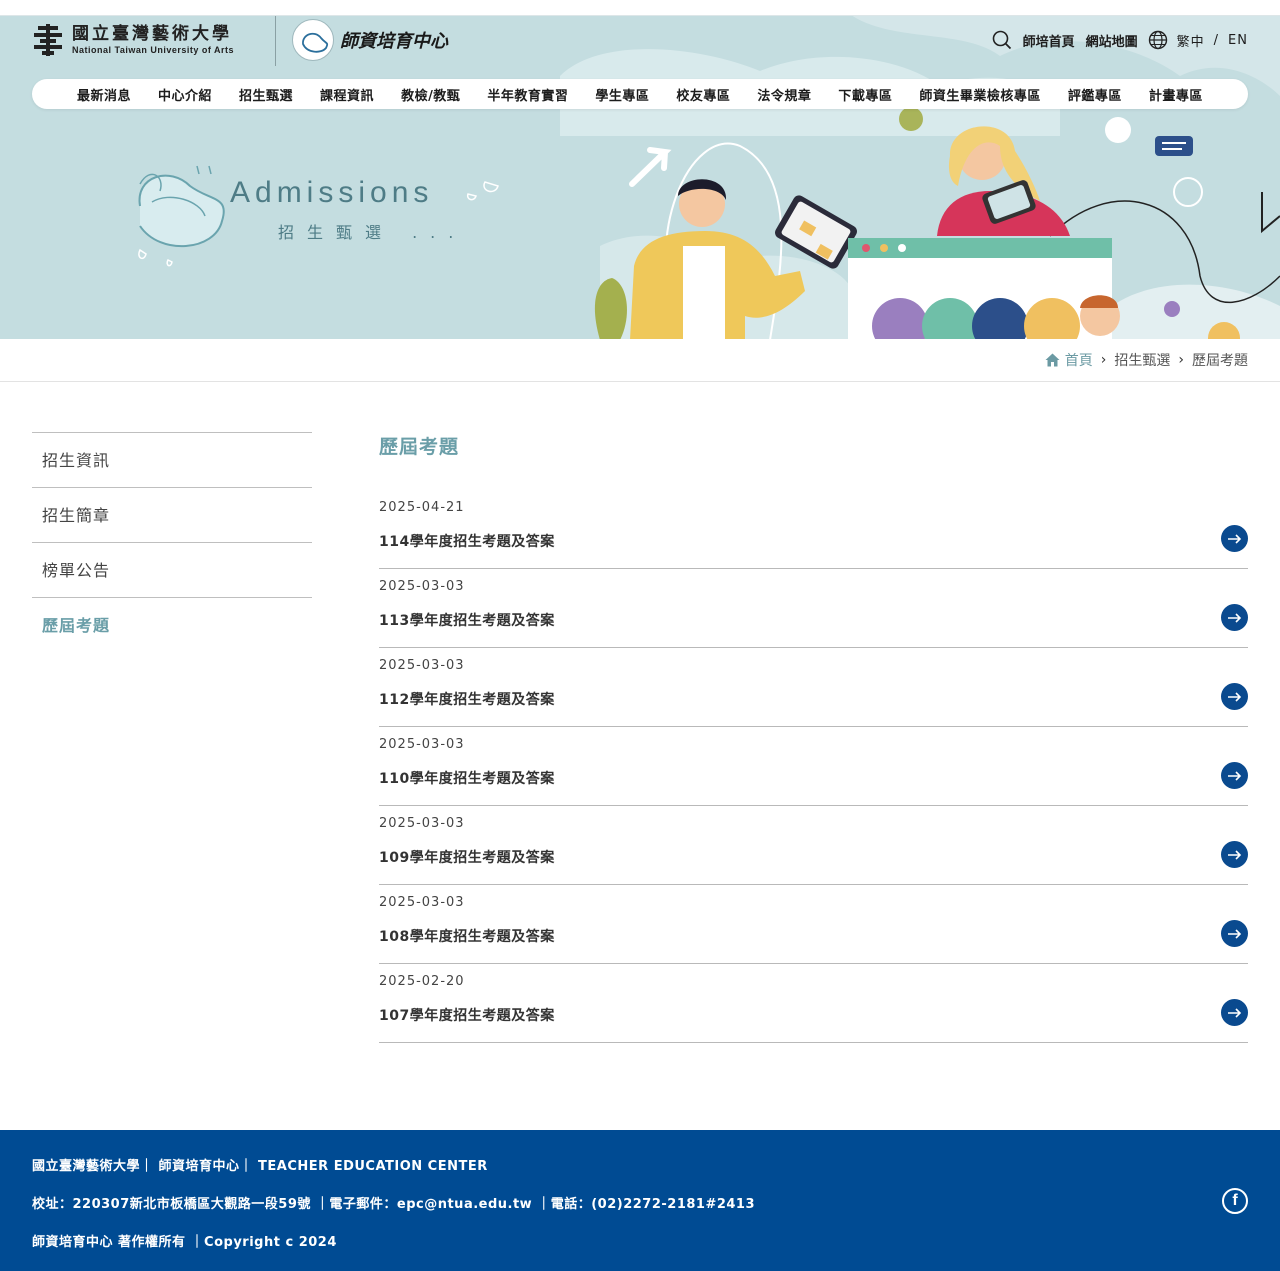  I want to click on nav-item-courses: 課程資訊, so click(347, 94).